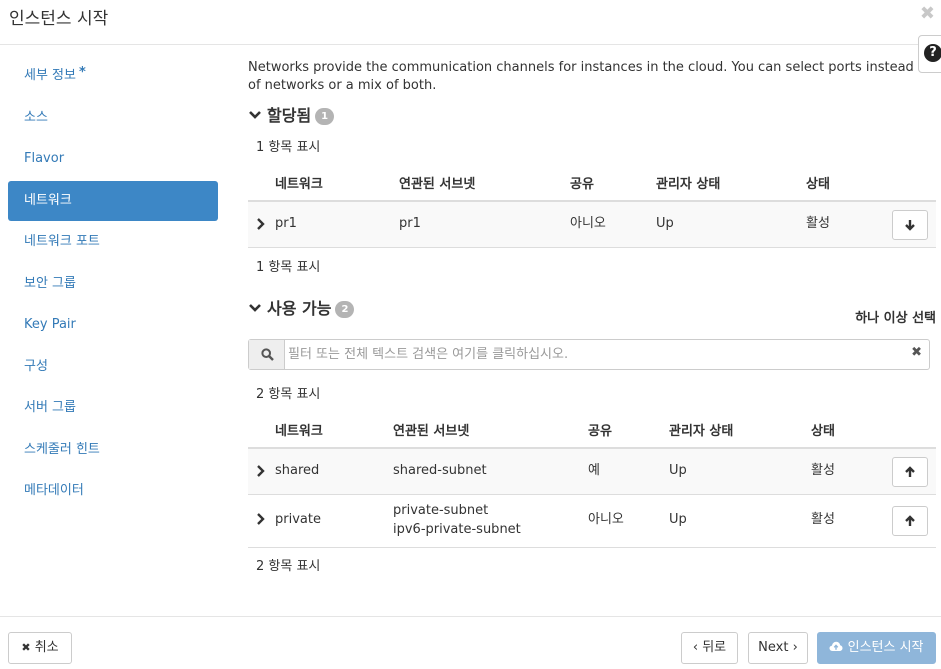 Image resolution: width=941 pixels, height=669 pixels. I want to click on nav-item-networks: 네트워크, so click(113, 200).